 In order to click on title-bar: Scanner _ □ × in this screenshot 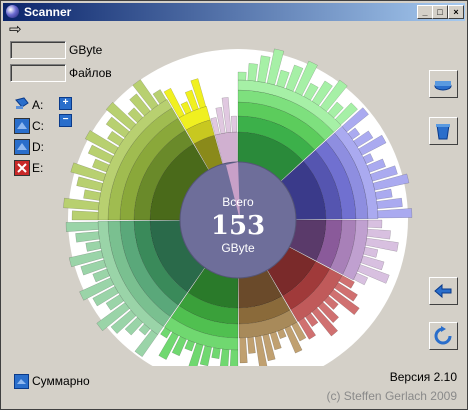, I will do `click(234, 12)`.